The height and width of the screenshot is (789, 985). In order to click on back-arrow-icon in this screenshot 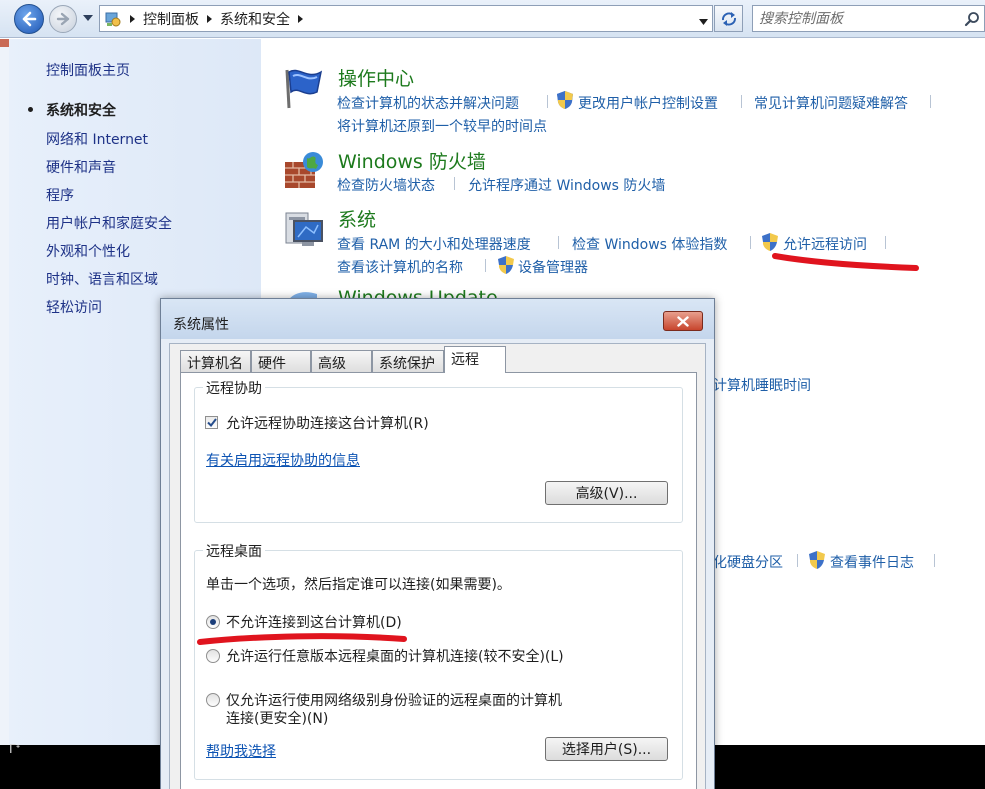, I will do `click(29, 19)`.